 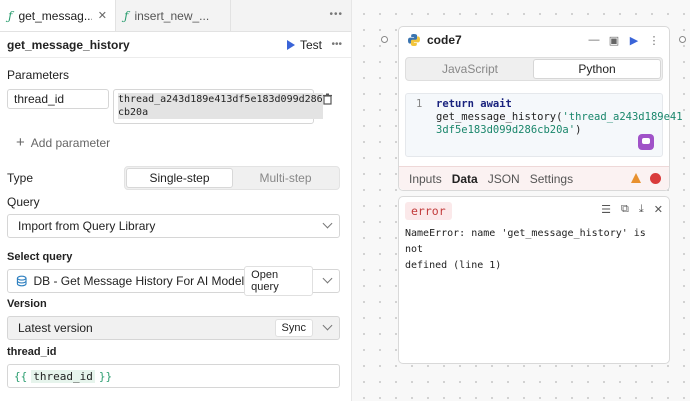 What do you see at coordinates (636, 178) in the screenshot?
I see `warning-icon` at bounding box center [636, 178].